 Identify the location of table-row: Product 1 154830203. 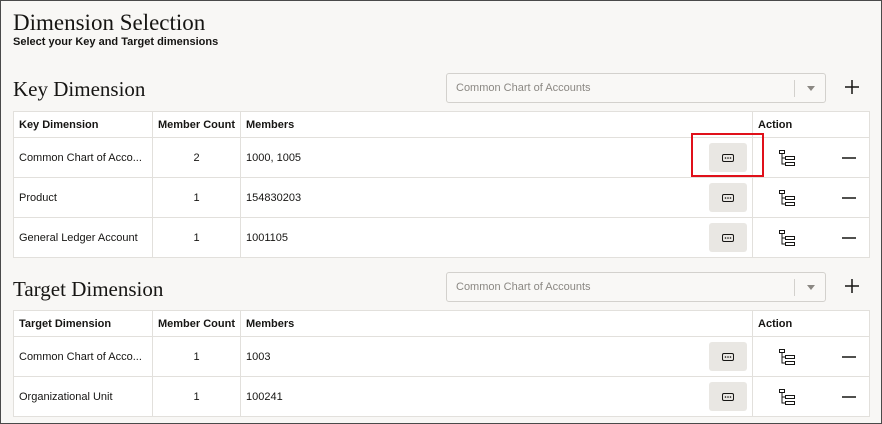
(441, 197).